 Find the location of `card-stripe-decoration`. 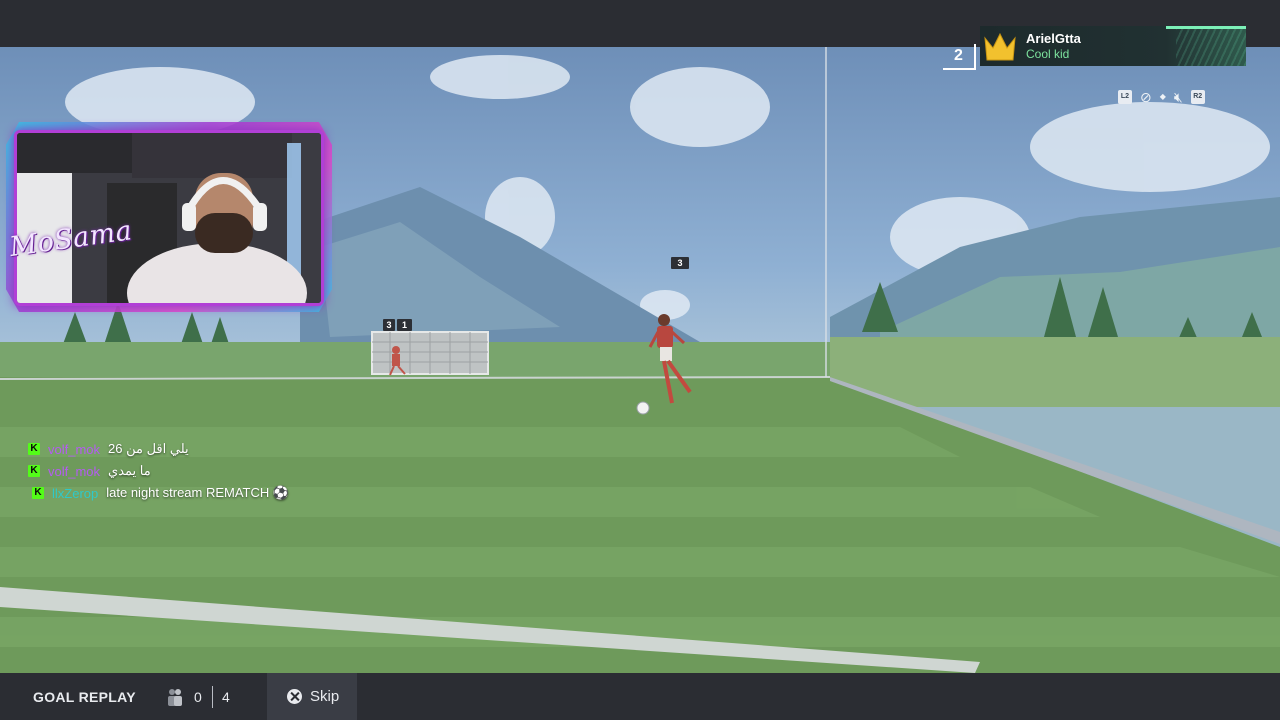

card-stripe-decoration is located at coordinates (1211, 46).